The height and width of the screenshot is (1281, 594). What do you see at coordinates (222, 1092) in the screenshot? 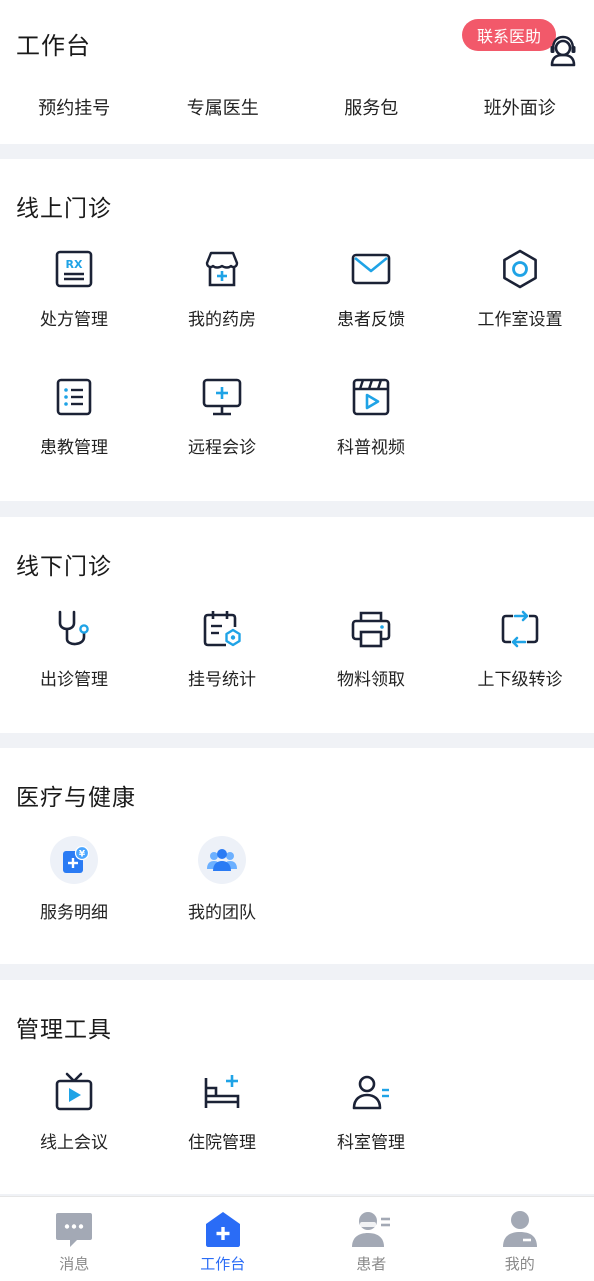
I see `hospital-bed-icon` at bounding box center [222, 1092].